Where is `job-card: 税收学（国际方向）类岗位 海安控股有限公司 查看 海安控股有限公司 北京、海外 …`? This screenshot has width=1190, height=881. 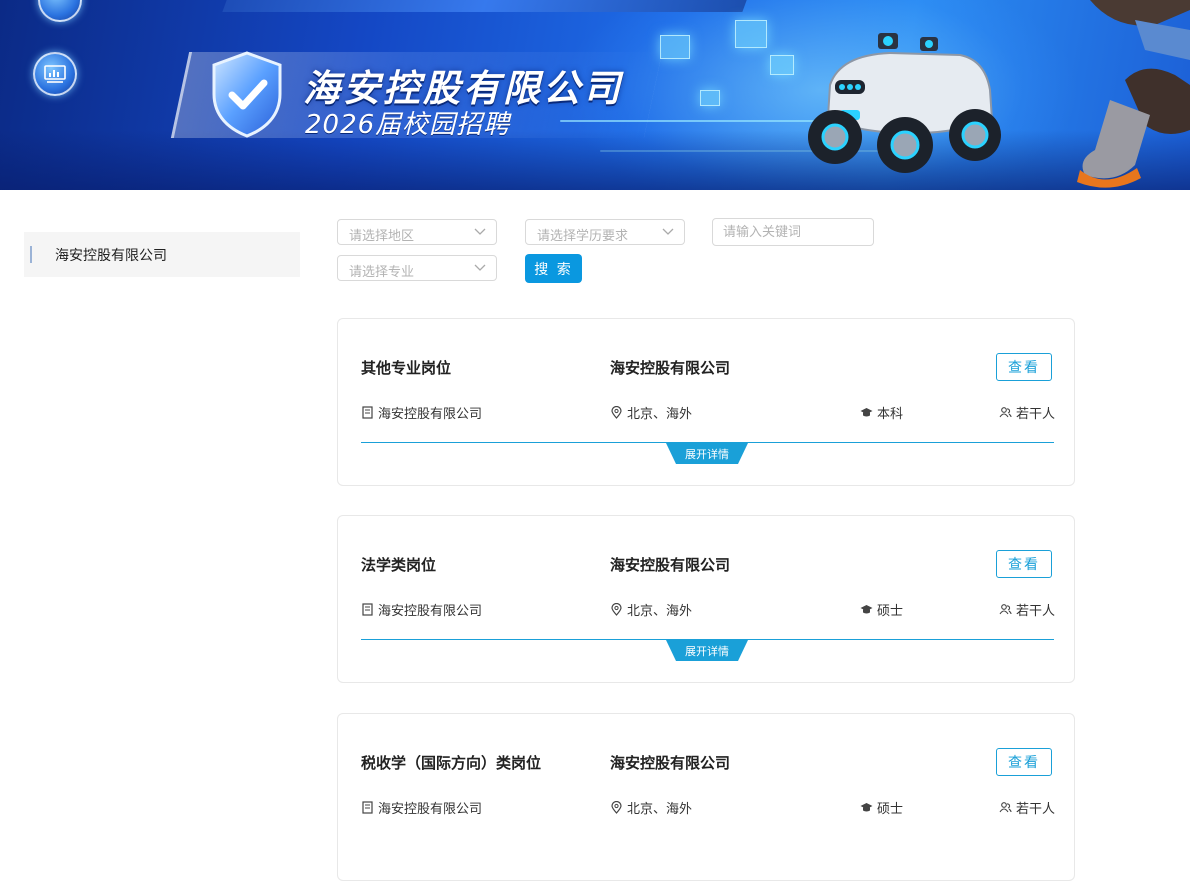 job-card: 税收学（国际方向）类岗位 海安控股有限公司 查看 海安控股有限公司 北京、海外 … is located at coordinates (706, 797).